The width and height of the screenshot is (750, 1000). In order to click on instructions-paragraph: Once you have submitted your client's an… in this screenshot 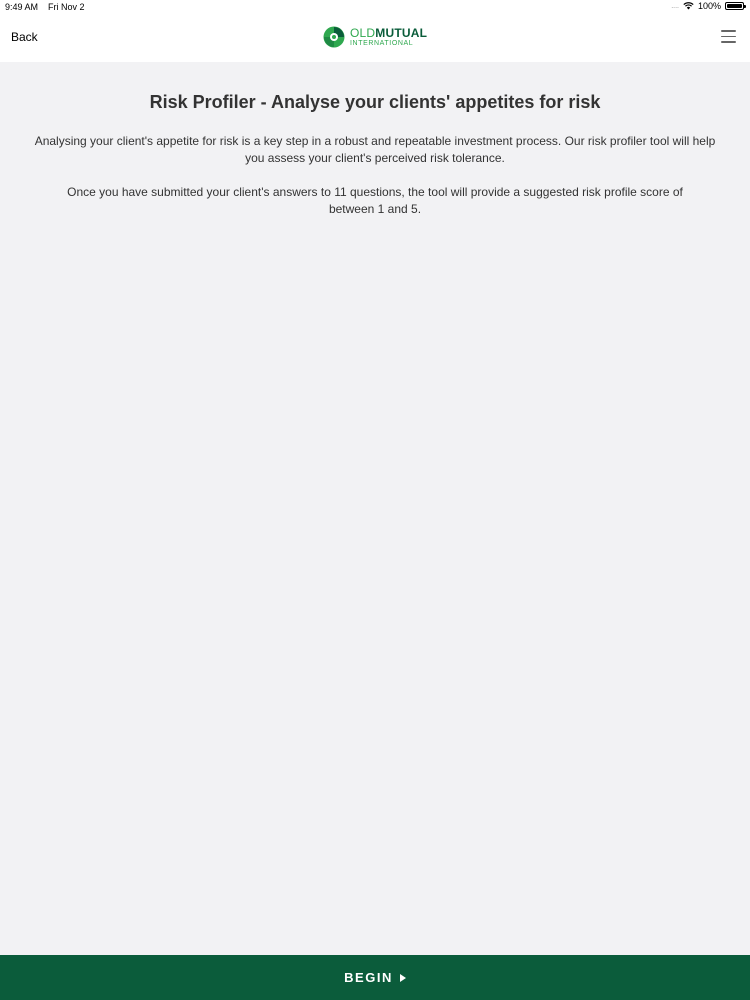, I will do `click(375, 200)`.